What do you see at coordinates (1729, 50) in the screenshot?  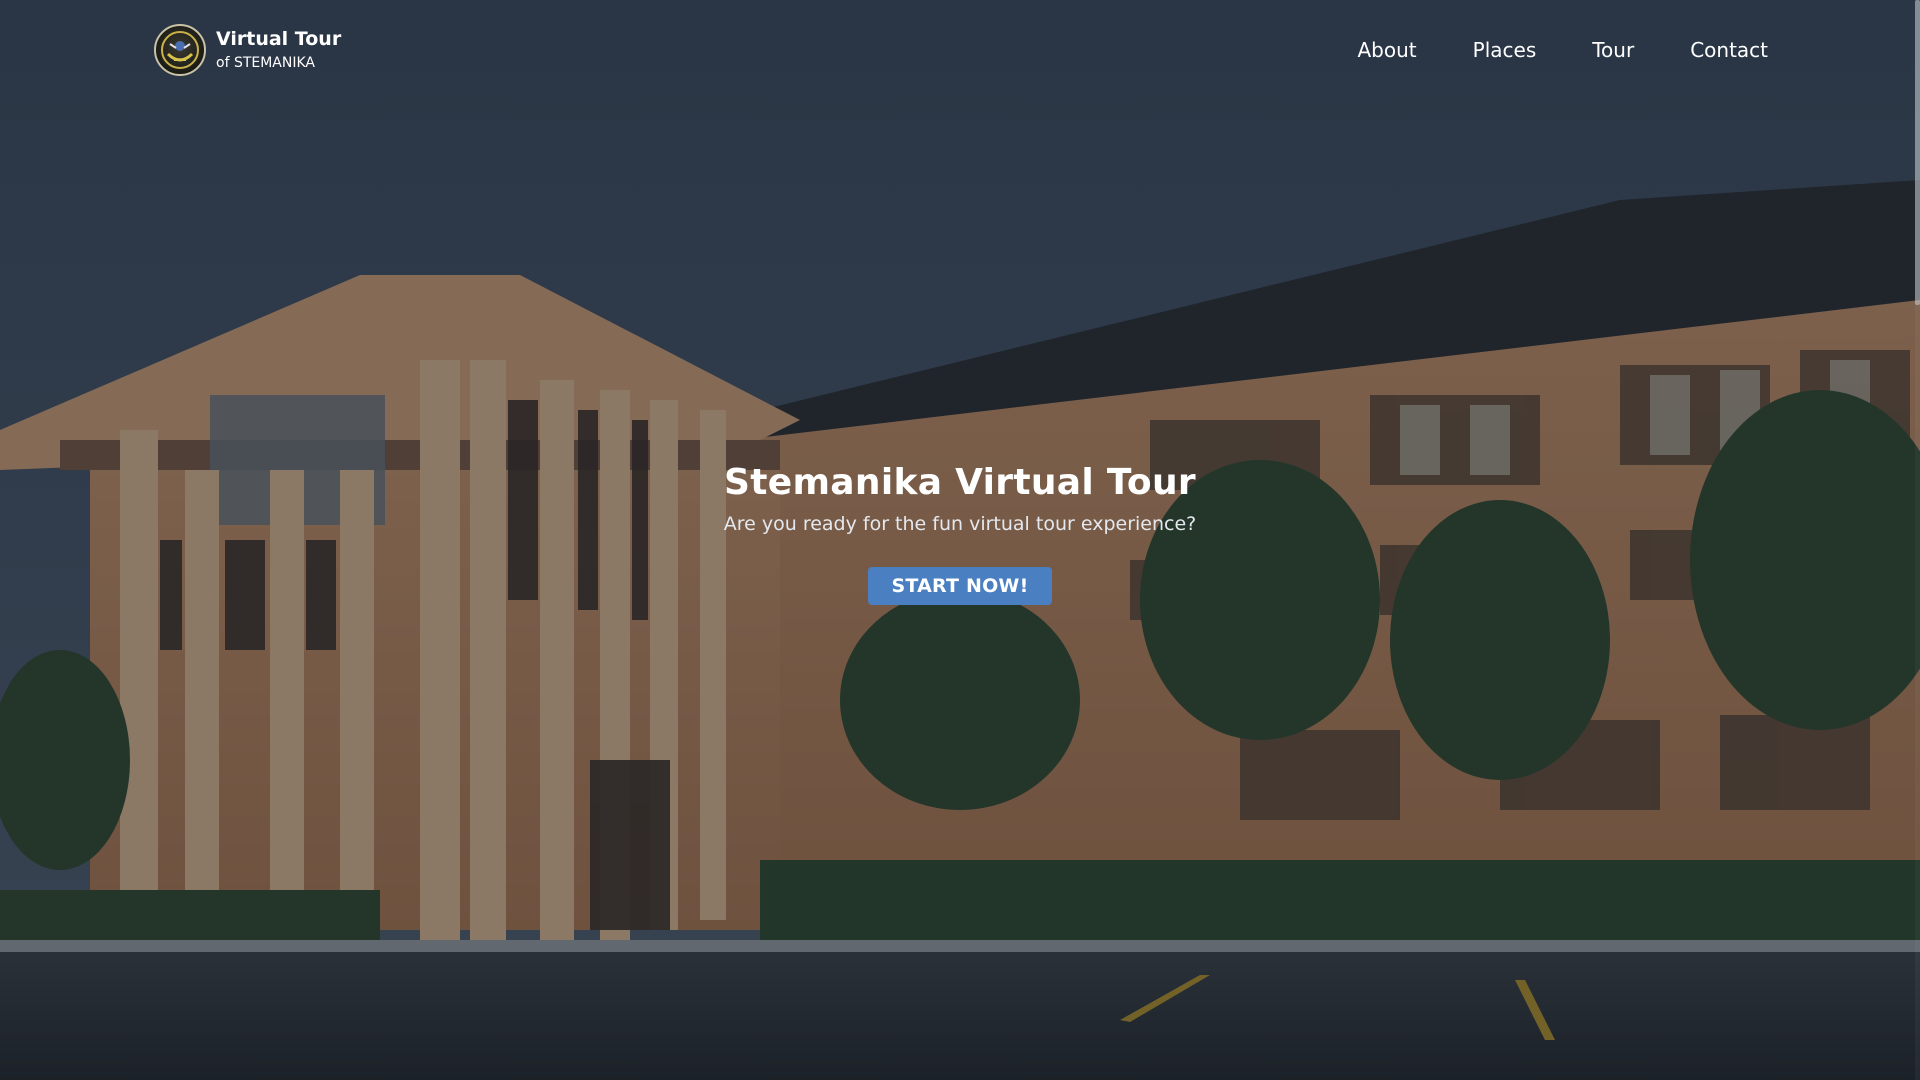 I see `nav-link-contact: Contact` at bounding box center [1729, 50].